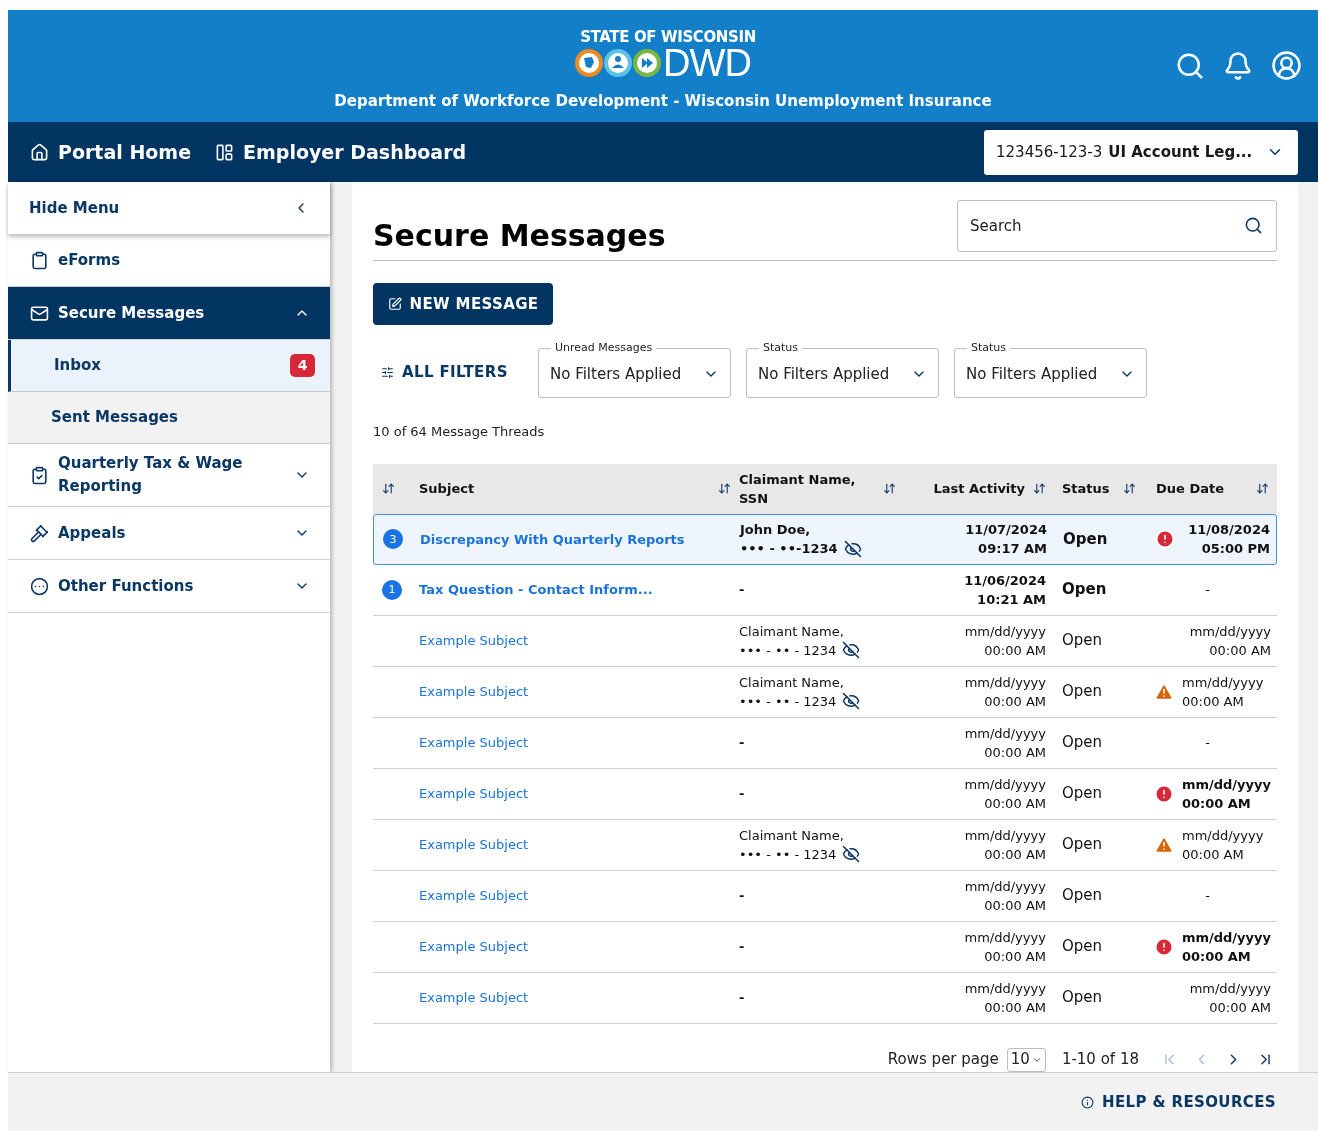 Image resolution: width=1318 pixels, height=1131 pixels. I want to click on ellipsis-icon, so click(39, 586).